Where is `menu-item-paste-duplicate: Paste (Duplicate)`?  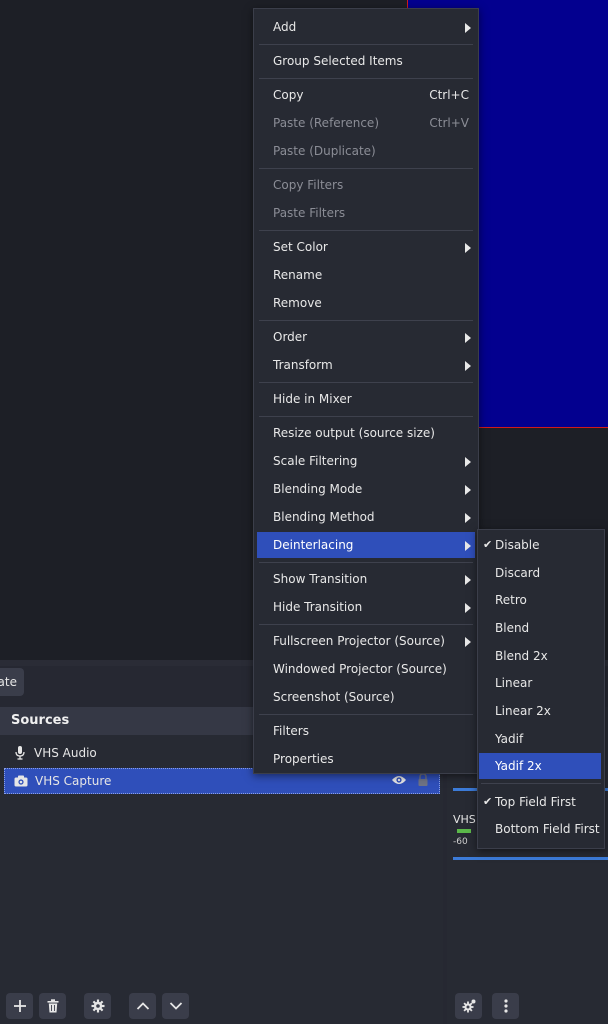 menu-item-paste-duplicate: Paste (Duplicate) is located at coordinates (366, 151).